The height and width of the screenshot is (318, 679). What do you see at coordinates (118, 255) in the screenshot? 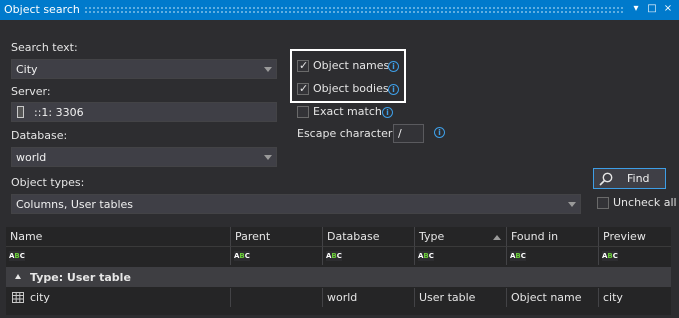
I see `filter-cell-name: ABC` at bounding box center [118, 255].